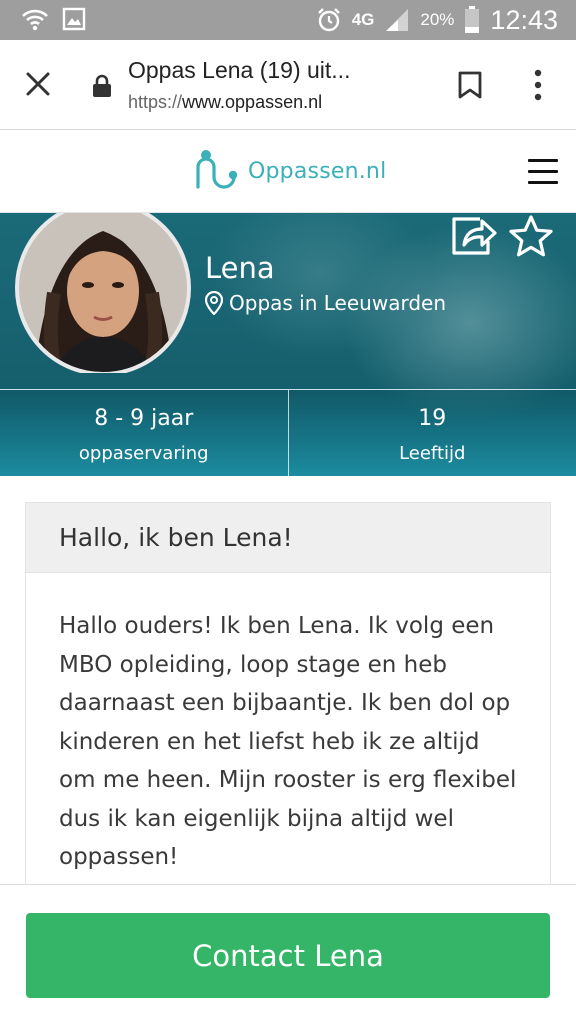  I want to click on status-left-icons, so click(54, 19).